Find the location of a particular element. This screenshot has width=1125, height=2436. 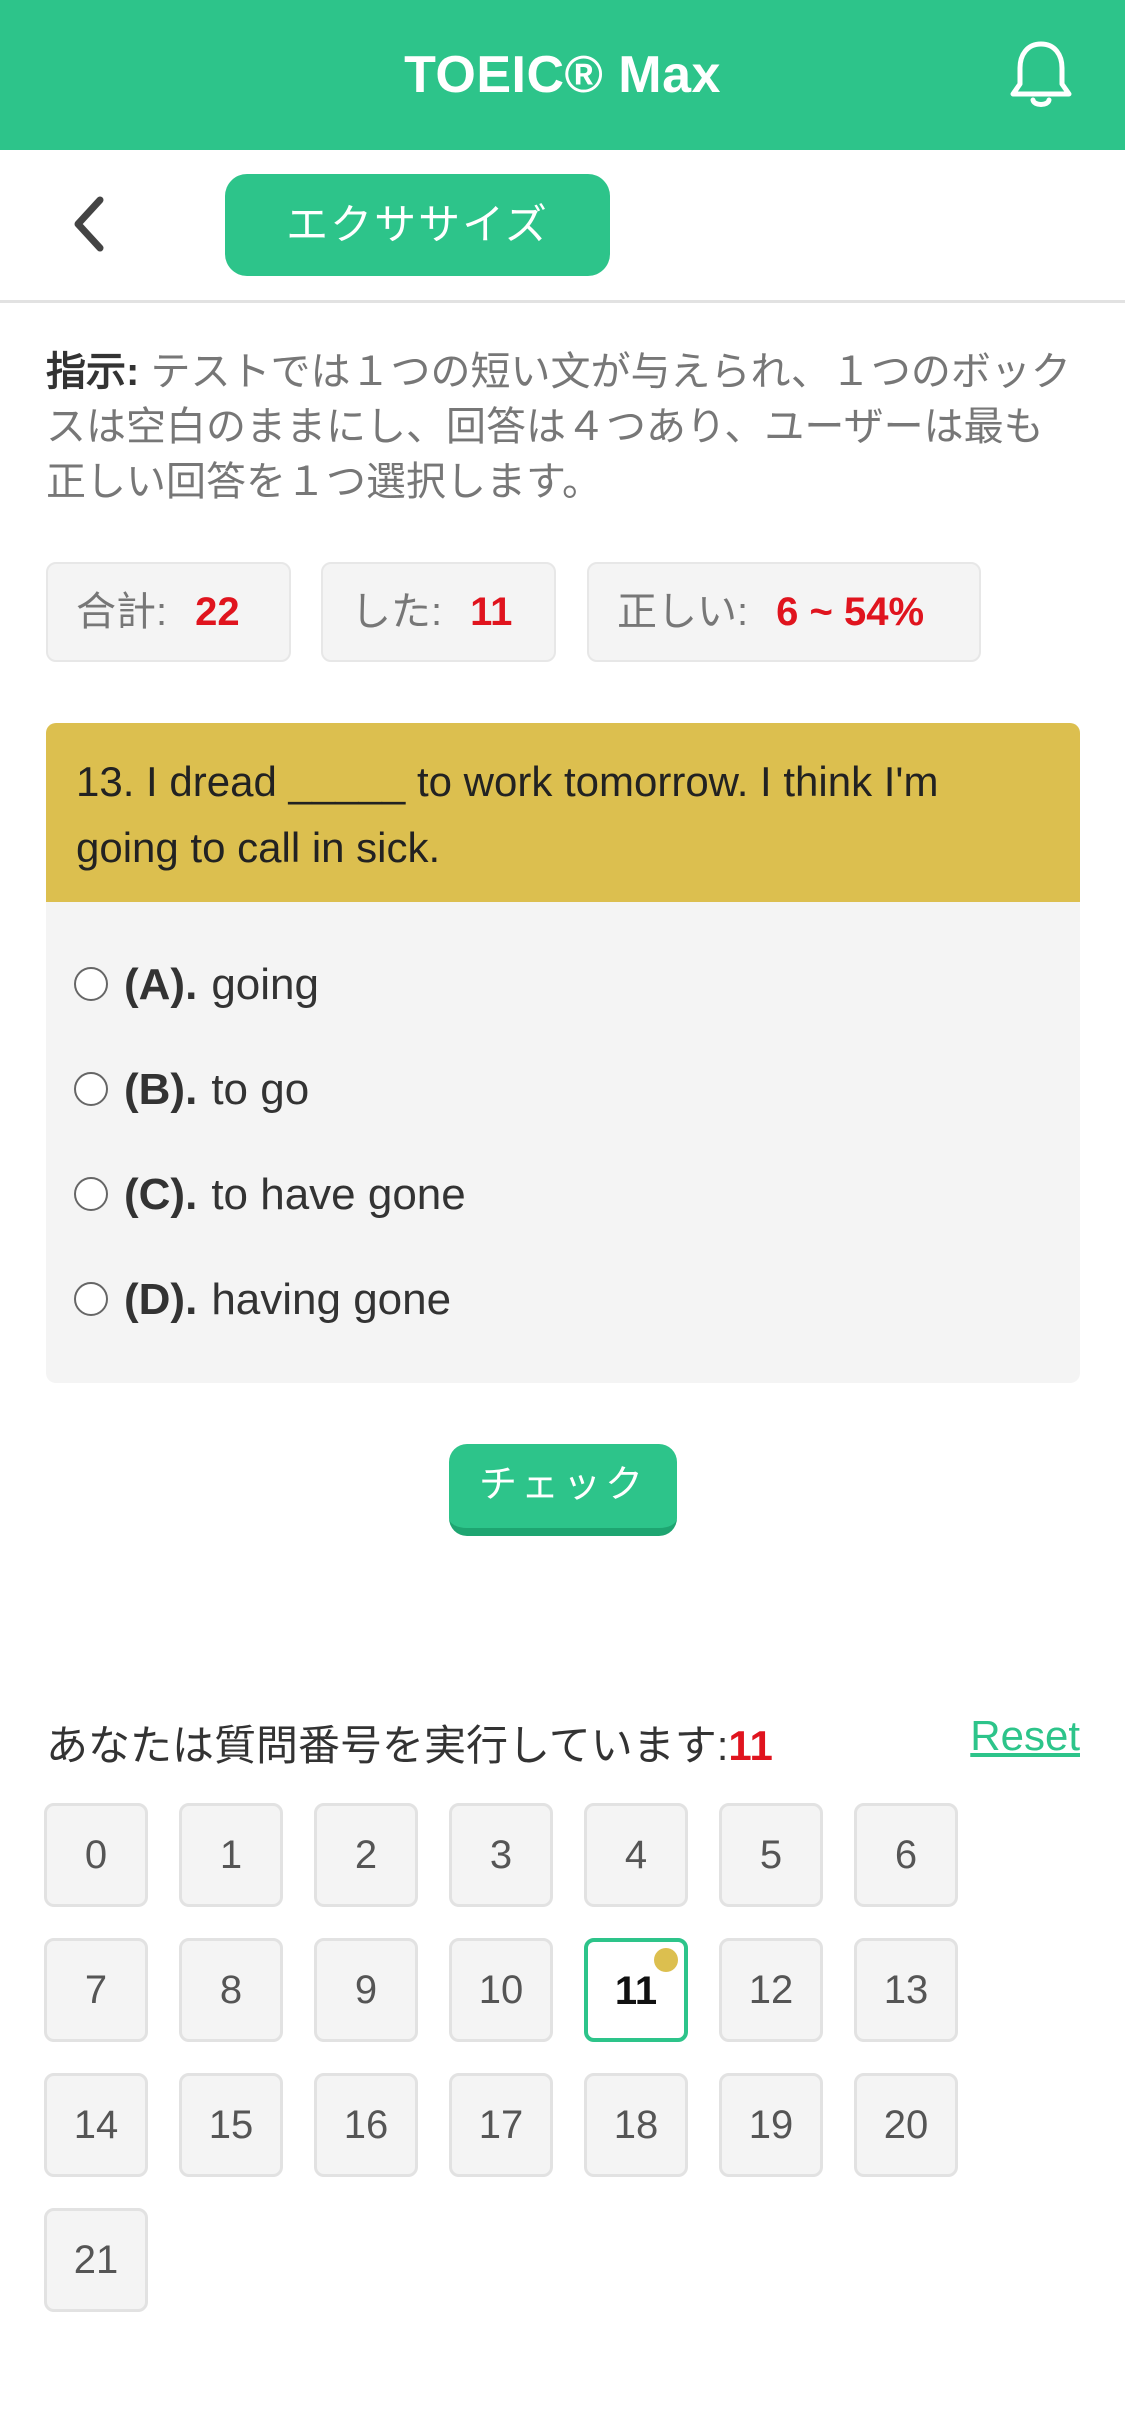

question-number-button: 8 is located at coordinates (231, 1990).